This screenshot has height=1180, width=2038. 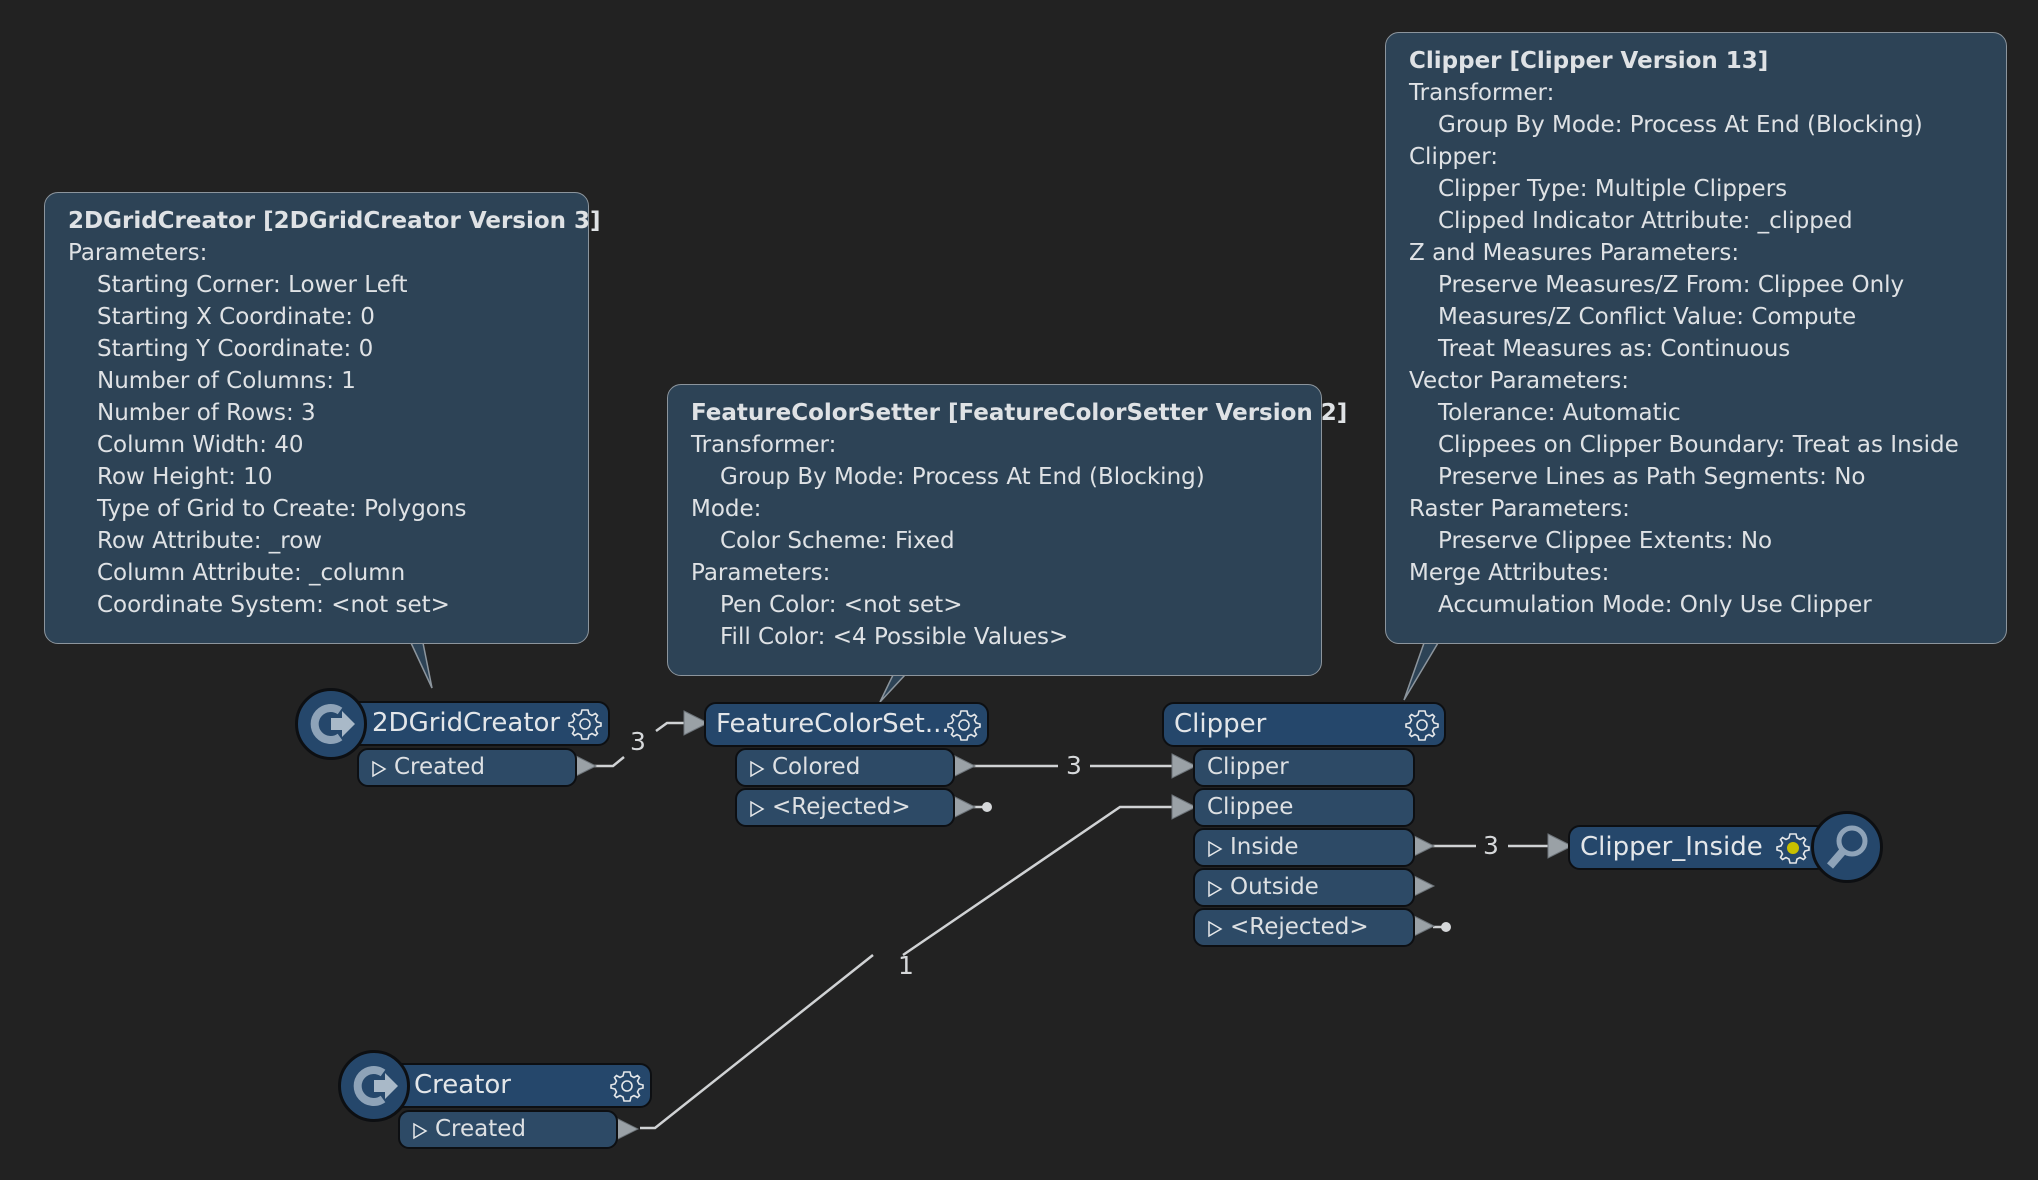 I want to click on tooltip-parameter: Type of Grid to Create: Polygons, so click(x=282, y=509).